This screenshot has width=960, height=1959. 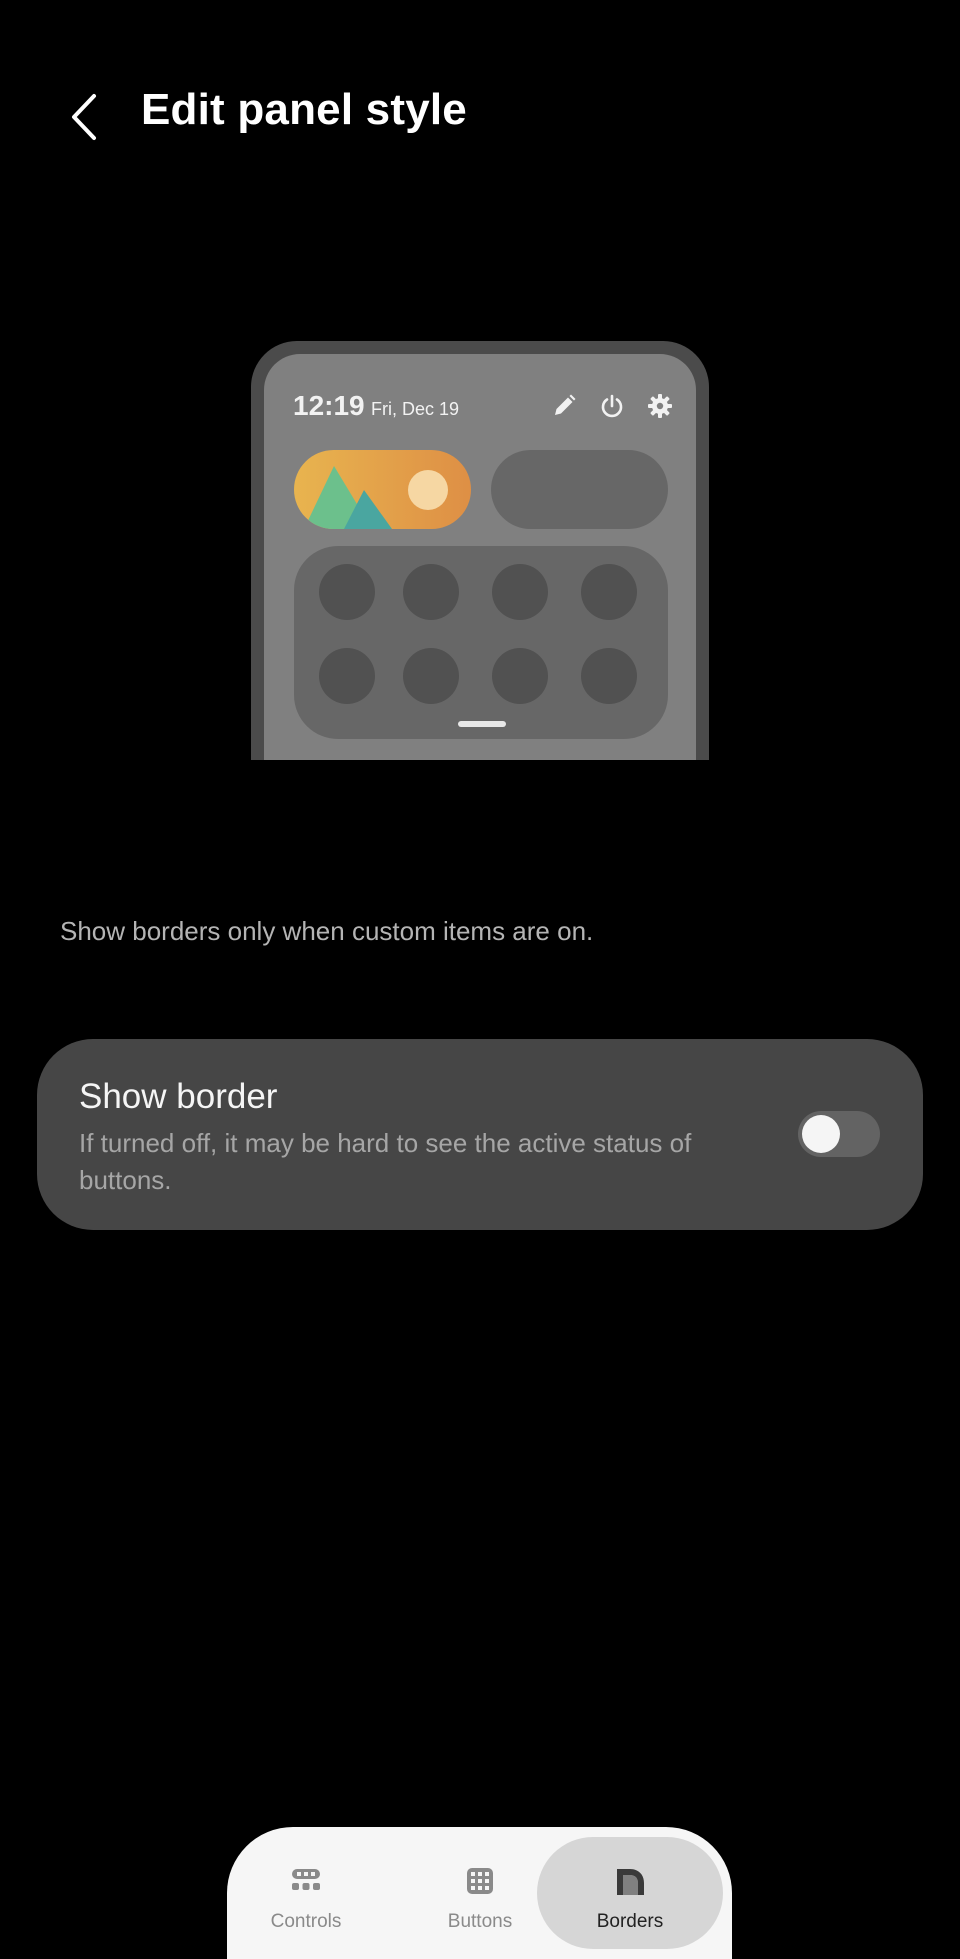 I want to click on power-icon, so click(x=612, y=406).